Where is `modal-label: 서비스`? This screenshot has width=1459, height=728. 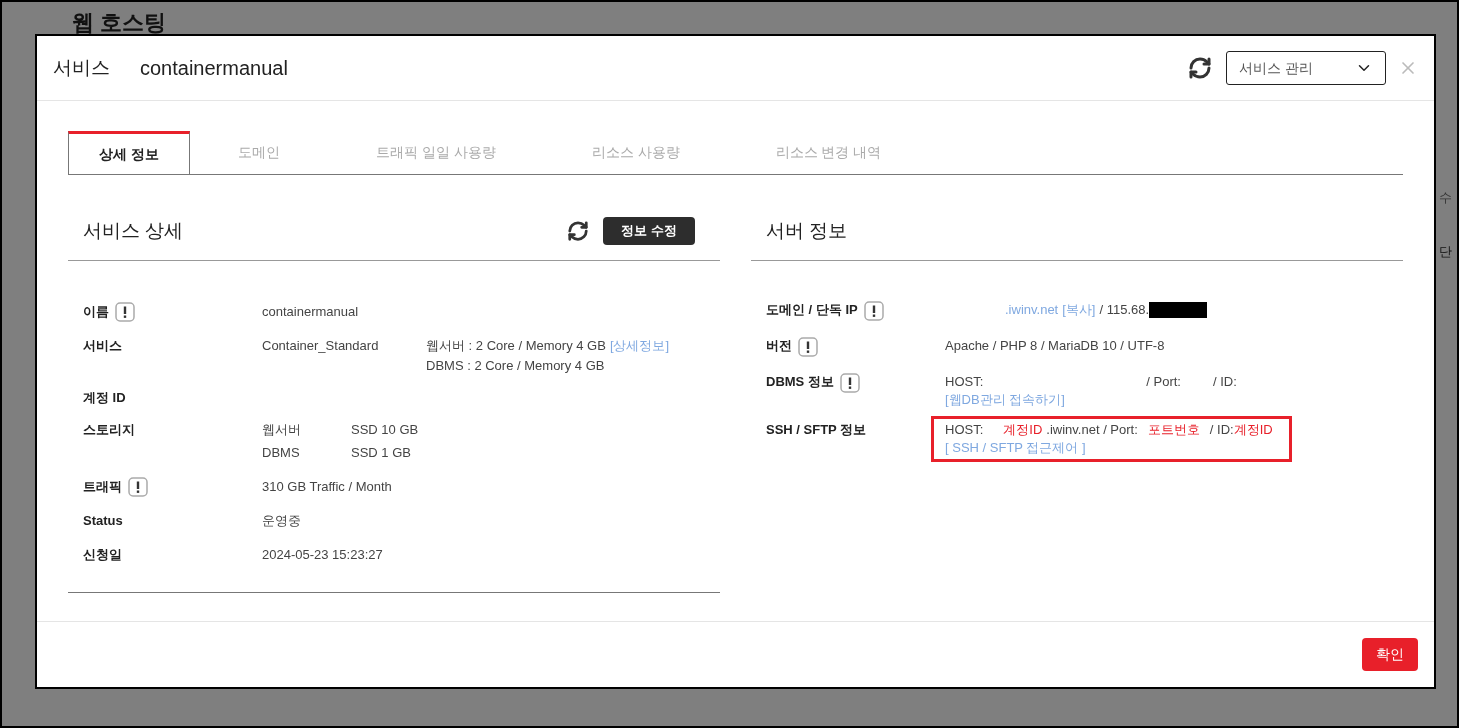 modal-label: 서비스 is located at coordinates (81, 67).